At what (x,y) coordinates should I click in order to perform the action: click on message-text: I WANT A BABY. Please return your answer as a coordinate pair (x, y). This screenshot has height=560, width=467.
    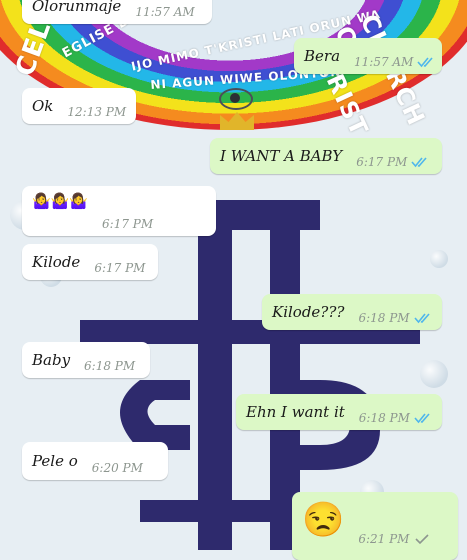
    Looking at the image, I should click on (281, 156).